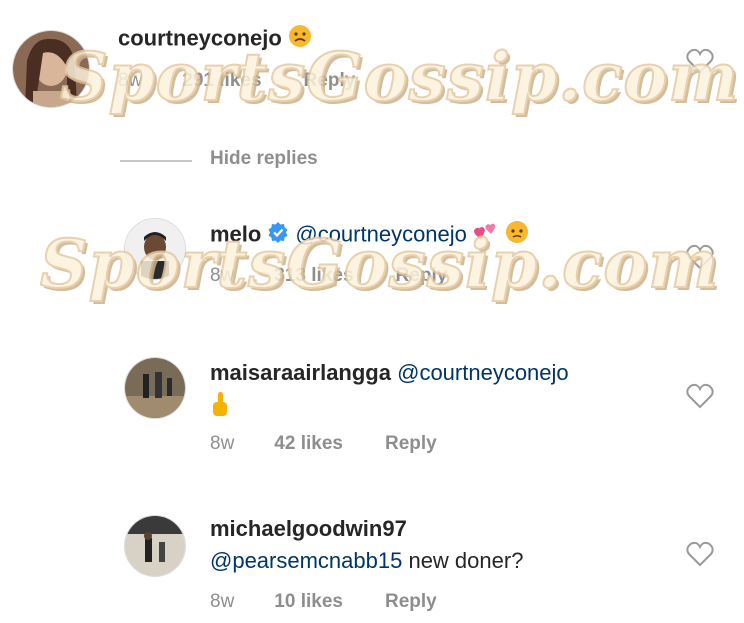 The height and width of the screenshot is (623, 744). I want to click on comment-meta: 8w 291 likes Reply, so click(236, 81).